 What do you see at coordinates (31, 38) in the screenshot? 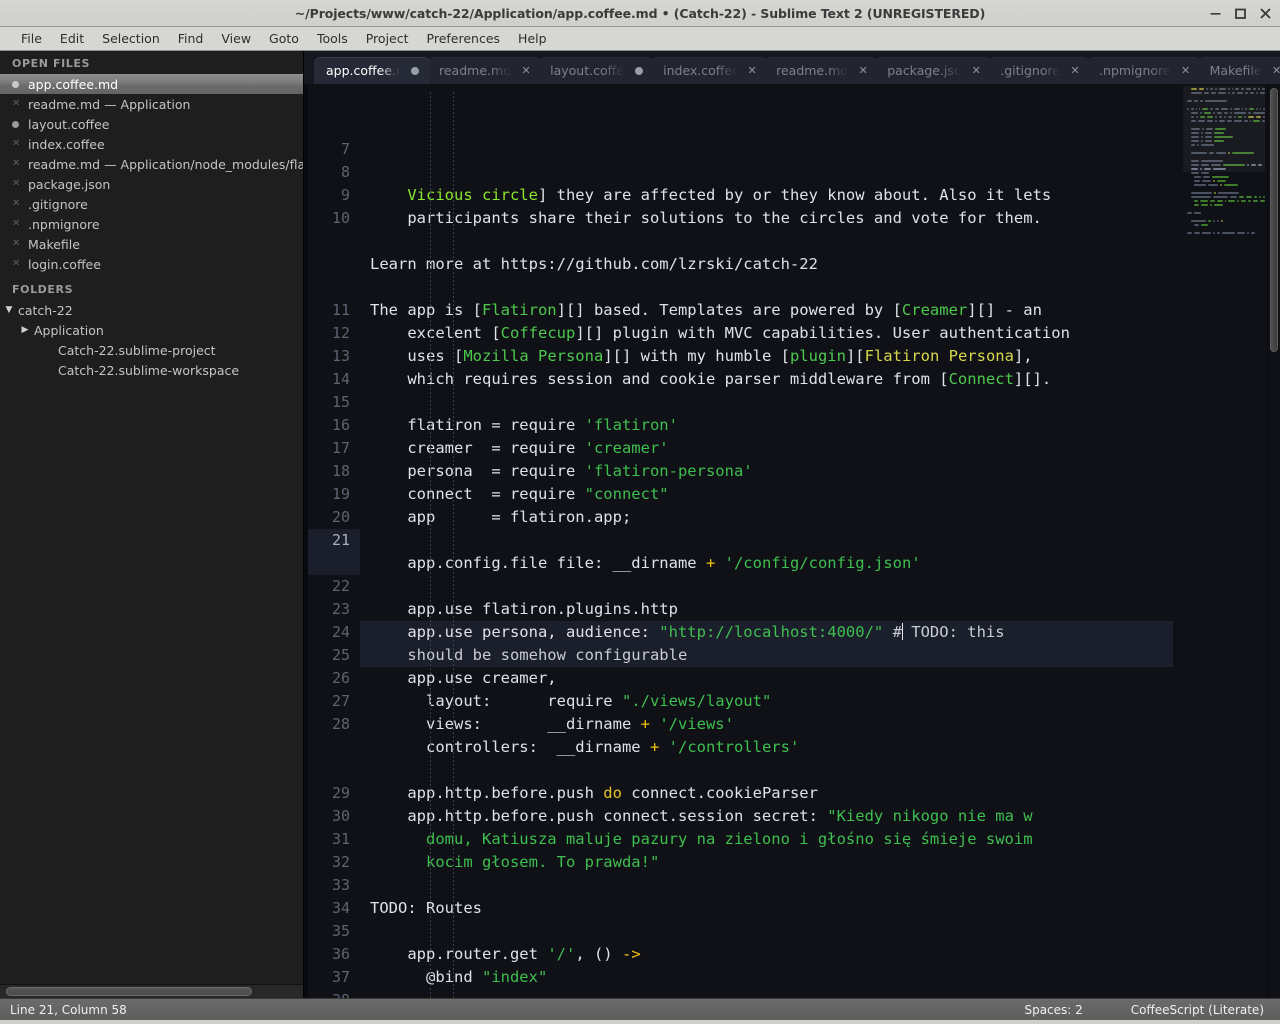
I see `menu-item-file: File` at bounding box center [31, 38].